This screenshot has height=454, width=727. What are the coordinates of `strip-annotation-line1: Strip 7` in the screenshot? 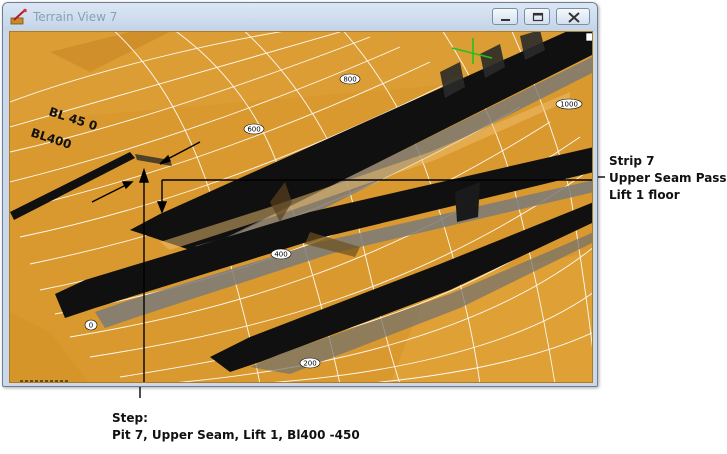 It's located at (632, 161).